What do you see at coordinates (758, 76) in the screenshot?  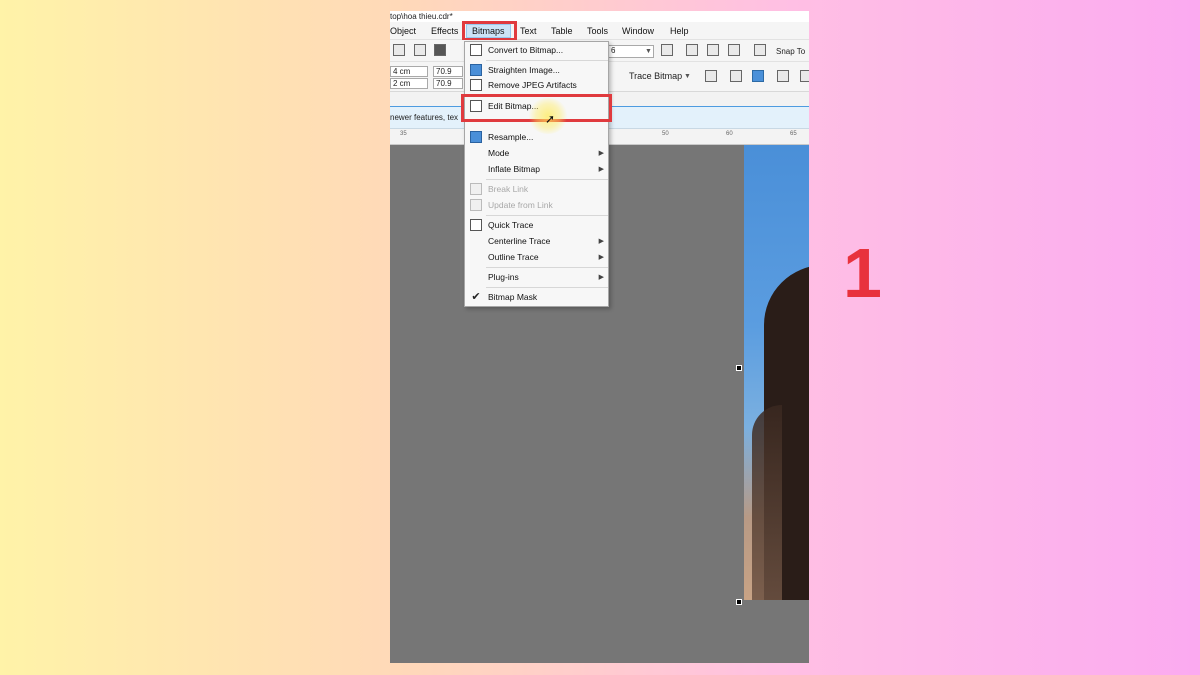 I see `resample-toolbar-icon` at bounding box center [758, 76].